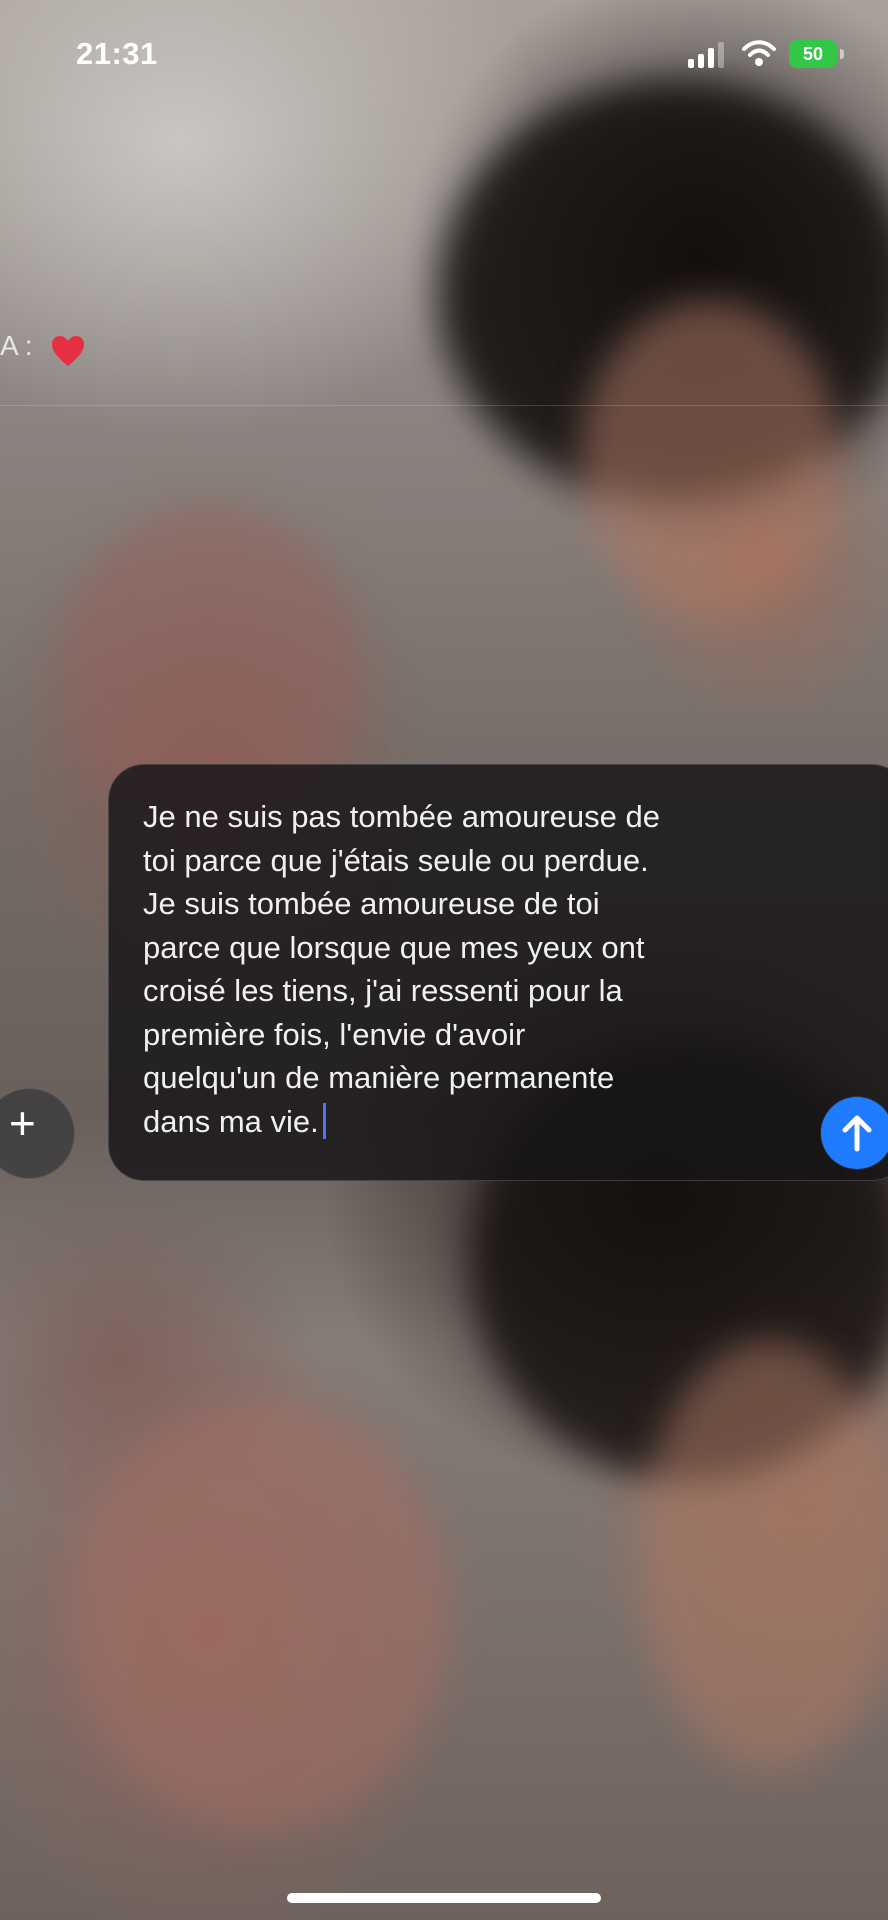  Describe the element at coordinates (857, 1133) in the screenshot. I see `arrow-up-icon` at that location.